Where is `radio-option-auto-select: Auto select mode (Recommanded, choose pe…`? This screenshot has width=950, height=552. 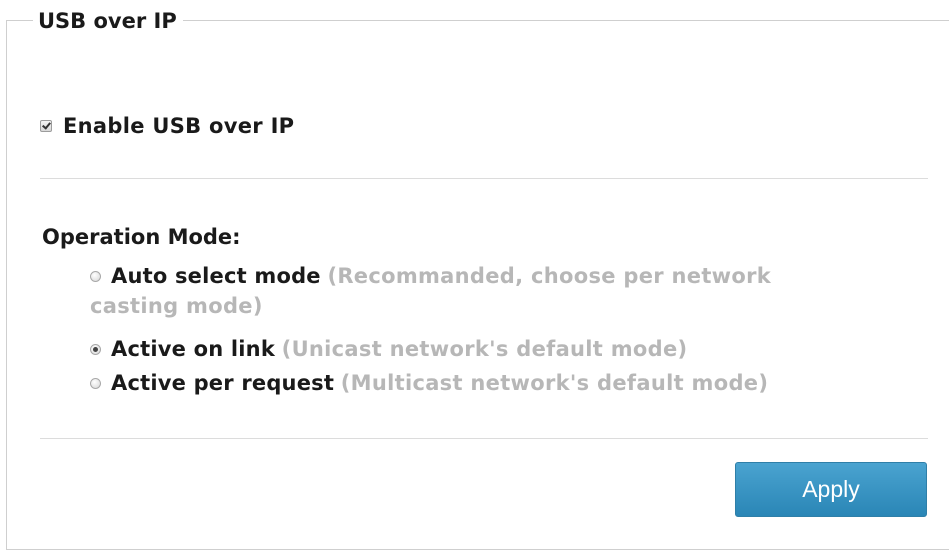
radio-option-auto-select: Auto select mode (Recommanded, choose pe… is located at coordinates (470, 291).